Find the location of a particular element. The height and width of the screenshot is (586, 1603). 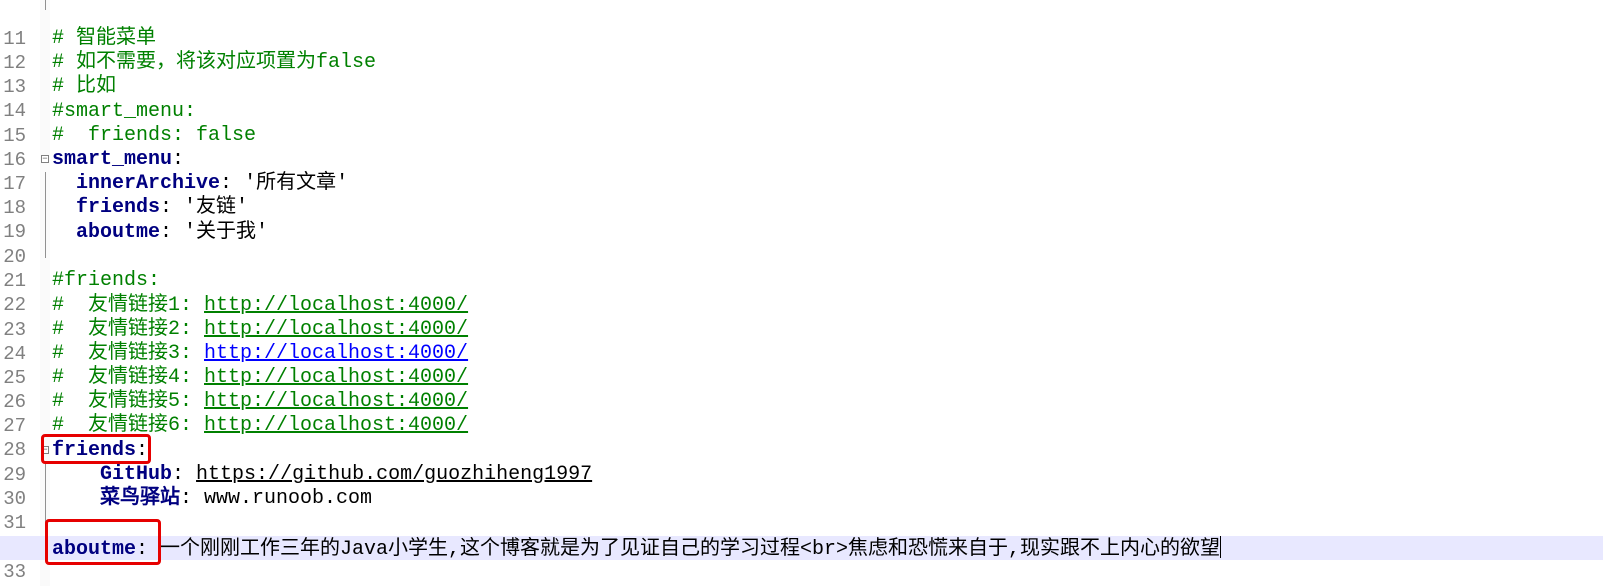

code-line: 23 # 友情链接1: http://localhost:4000/ is located at coordinates (801, 317).